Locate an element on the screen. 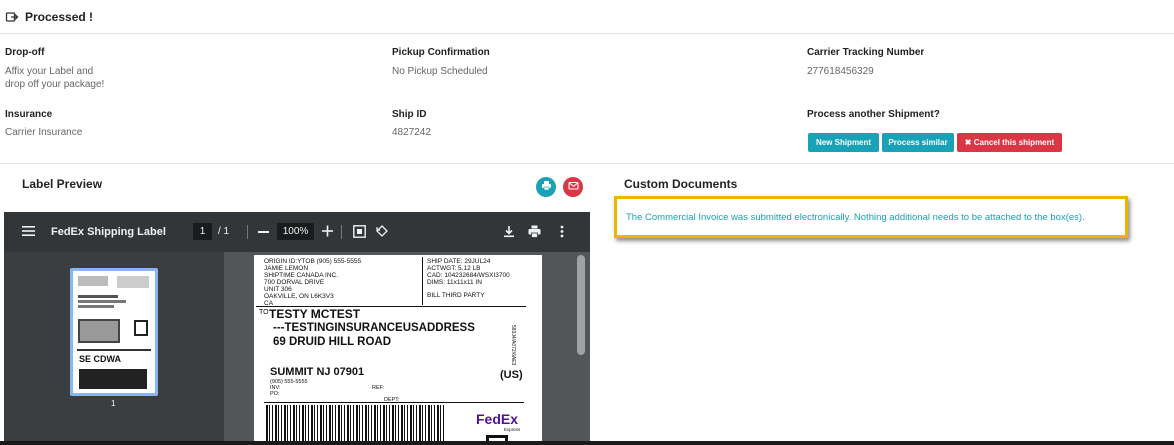  sender-city: OAKVILLE, ON L6K3V3 is located at coordinates (299, 296).